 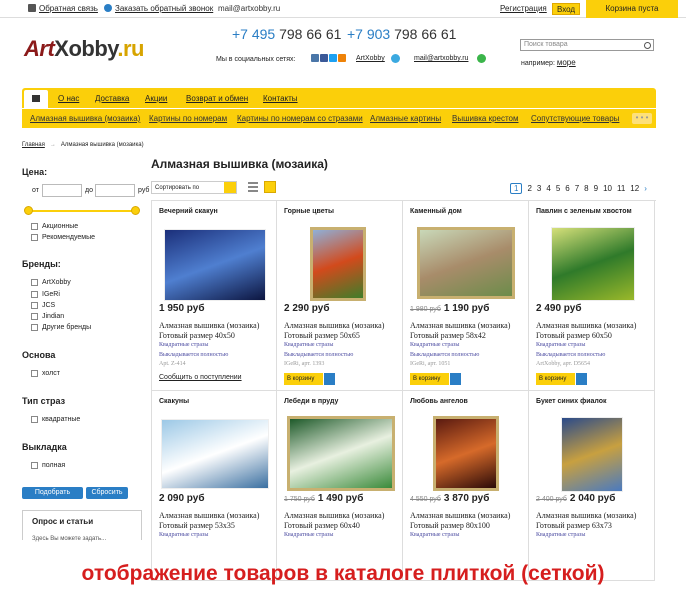 I want to click on feedback-link: Обратная связь, so click(x=63, y=8).